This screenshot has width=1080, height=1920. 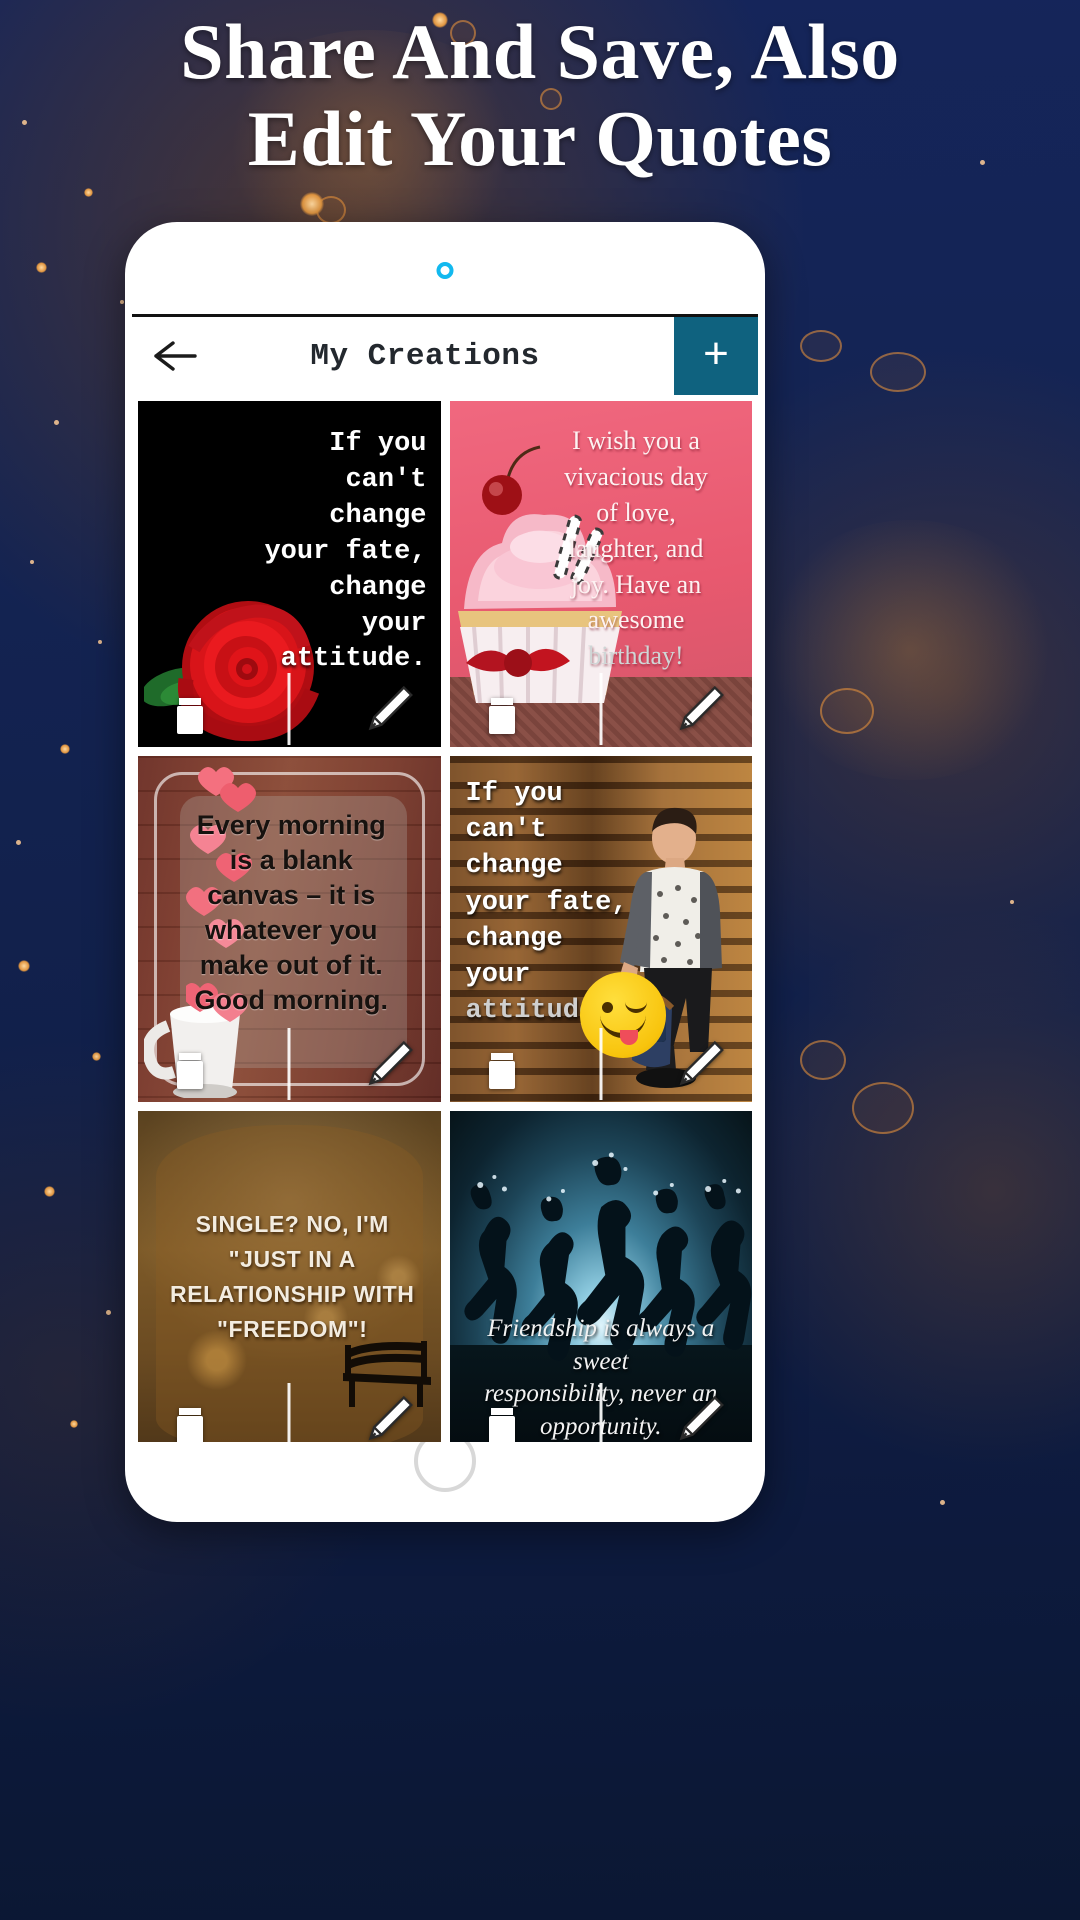 I want to click on promo-headline: Share And Save, Also Edit Your Quotes, so click(x=540, y=95).